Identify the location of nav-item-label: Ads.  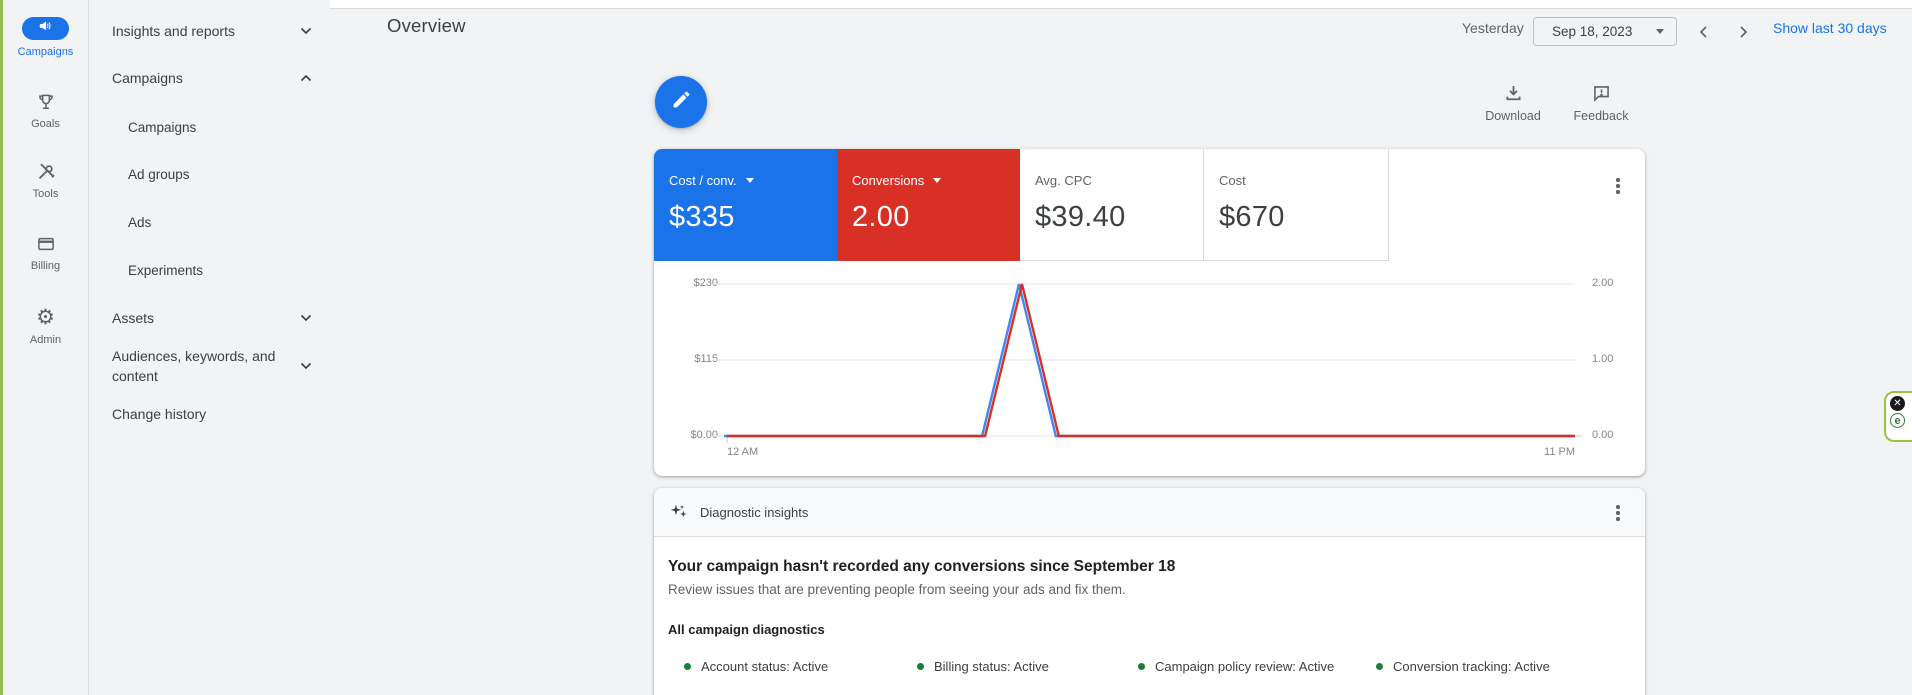
(140, 222).